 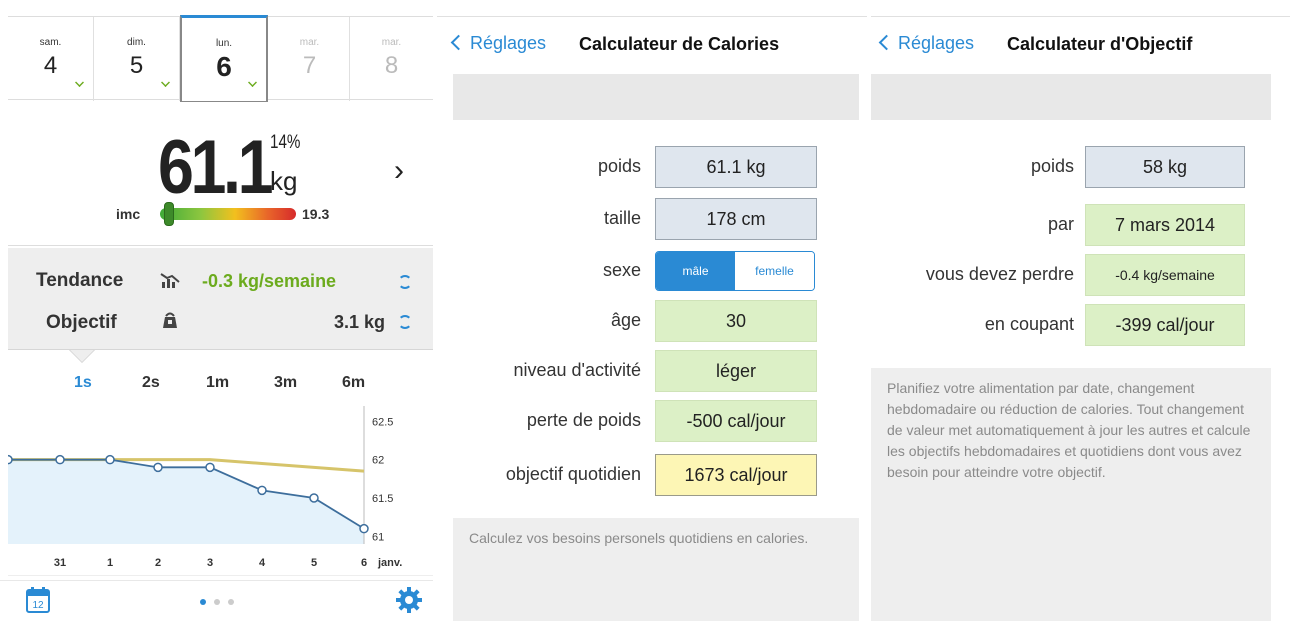 I want to click on weight-panel: 61.1 14% kg › imc 19.3, so click(x=220, y=174).